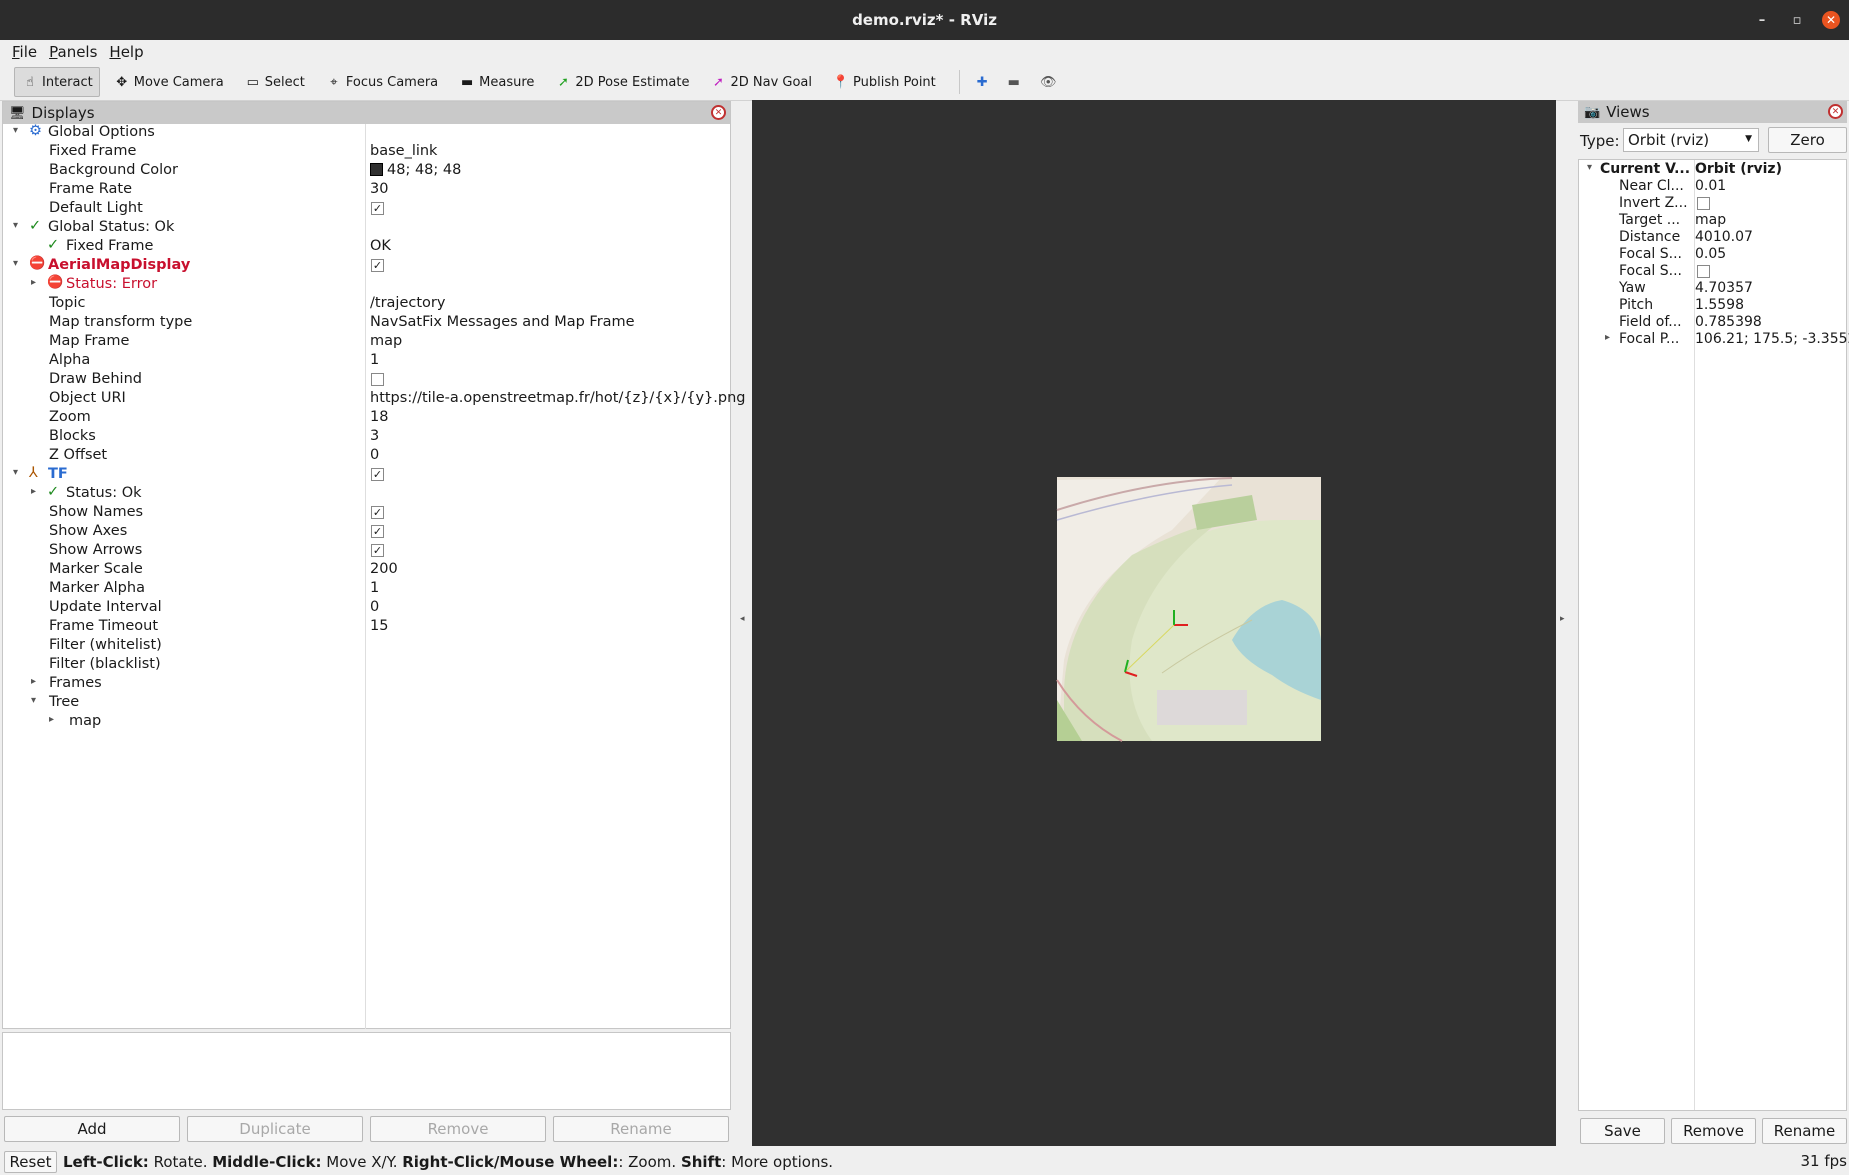 Image resolution: width=1849 pixels, height=1175 pixels. I want to click on display-row-update-interval: Update Interval 0, so click(366, 607).